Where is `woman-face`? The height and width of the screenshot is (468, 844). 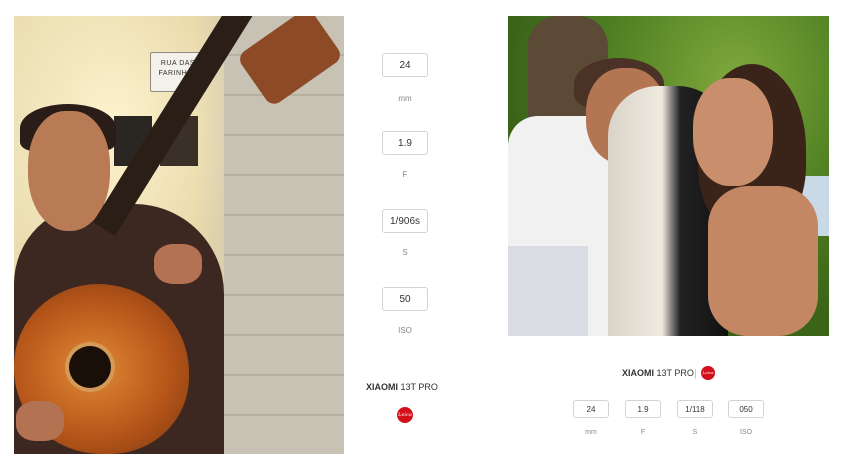 woman-face is located at coordinates (733, 132).